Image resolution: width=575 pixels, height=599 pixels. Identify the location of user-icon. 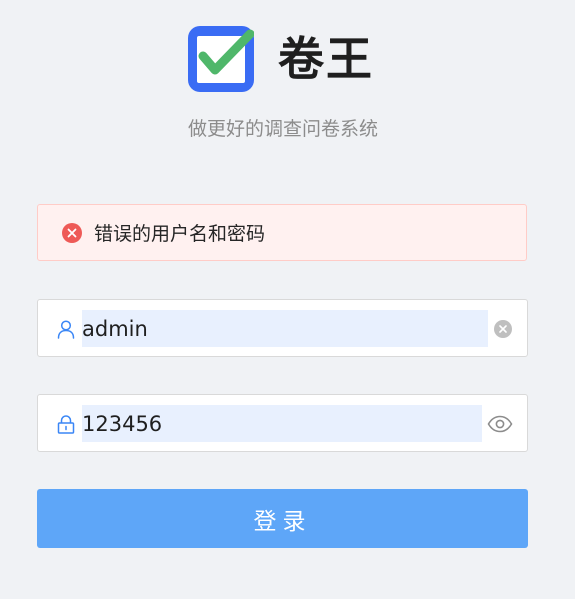
(66, 329).